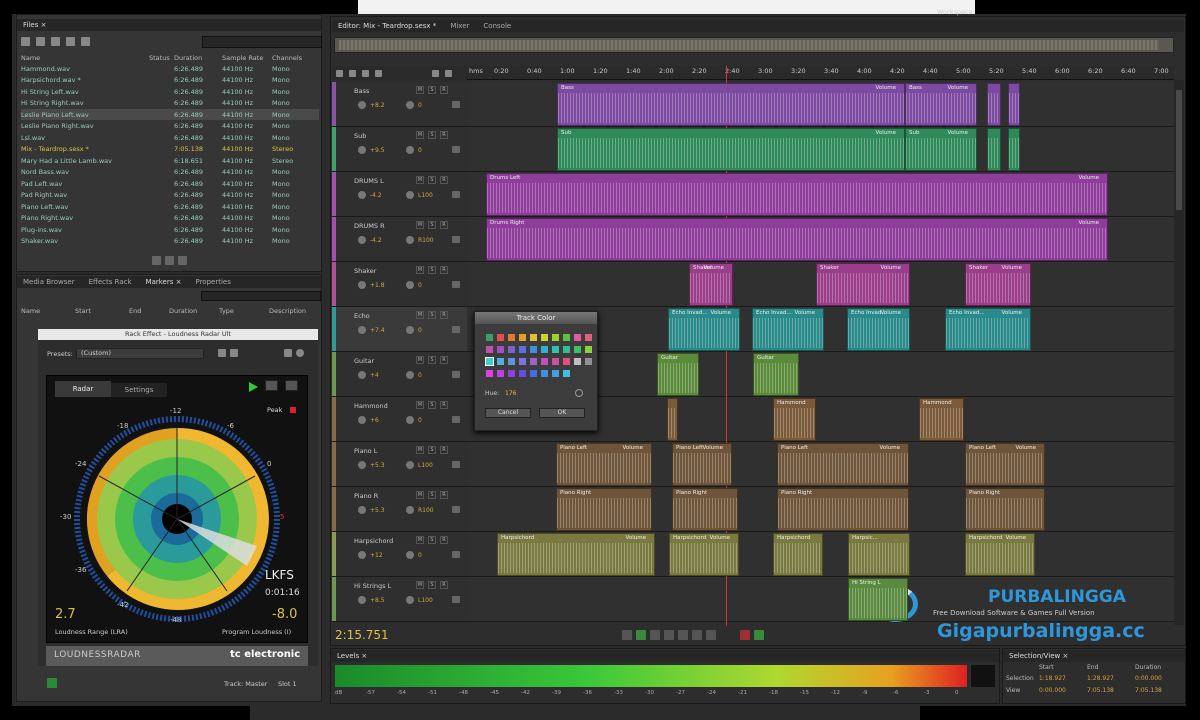 The width and height of the screenshot is (1200, 720). What do you see at coordinates (399, 509) in the screenshot?
I see `track-header: Piano R M S R +5.3 R100` at bounding box center [399, 509].